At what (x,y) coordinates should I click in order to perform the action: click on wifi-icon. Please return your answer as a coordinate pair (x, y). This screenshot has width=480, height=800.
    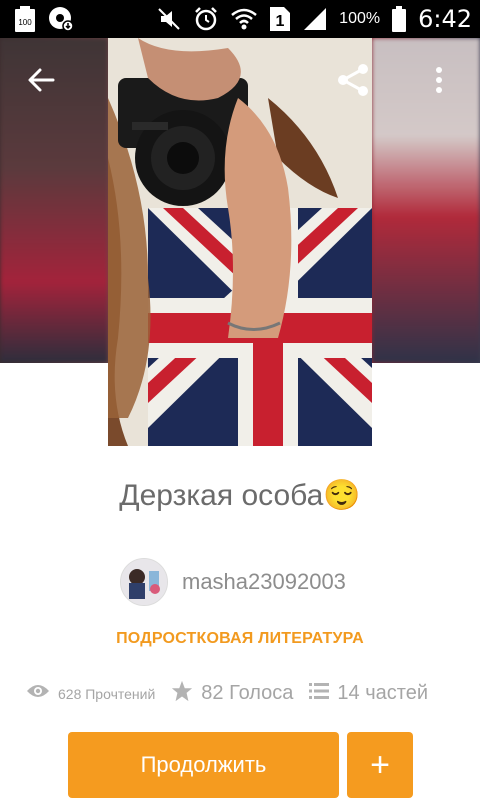
    Looking at the image, I should click on (244, 19).